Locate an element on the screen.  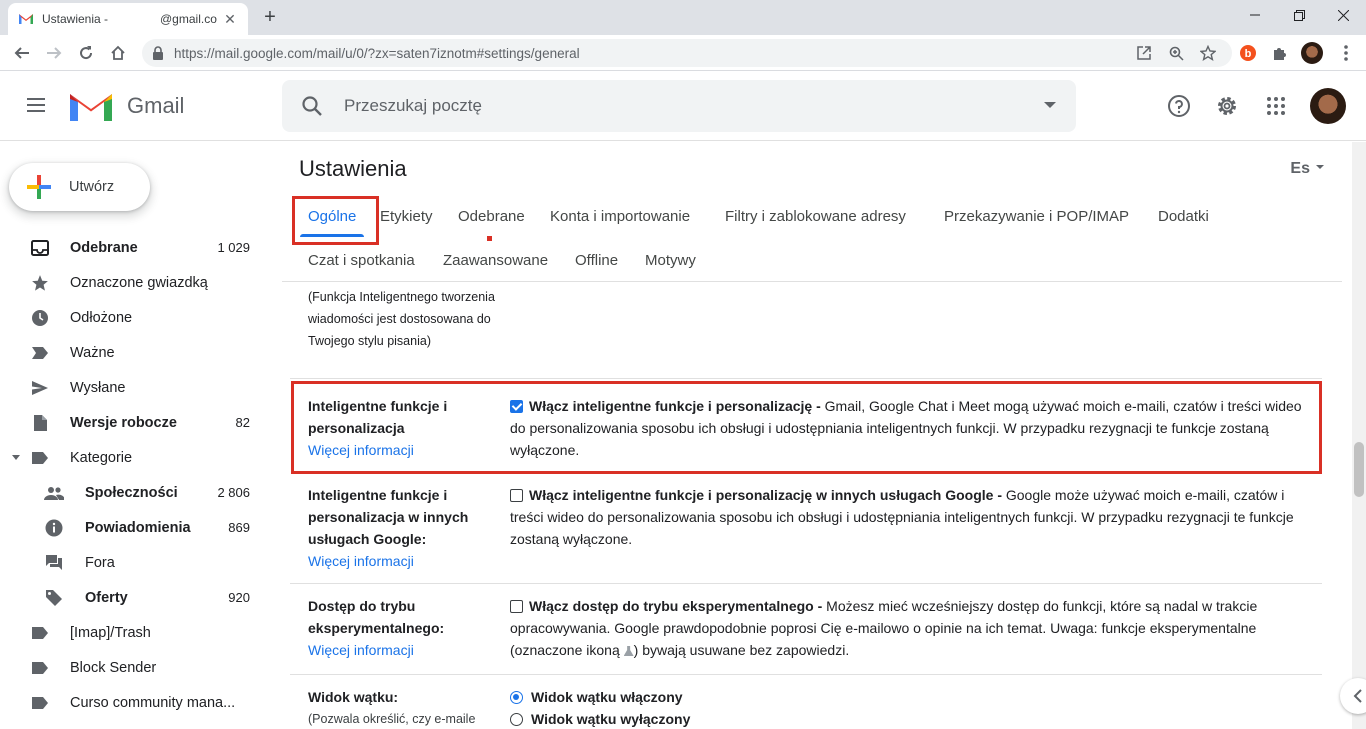
draft-icon is located at coordinates (40, 423).